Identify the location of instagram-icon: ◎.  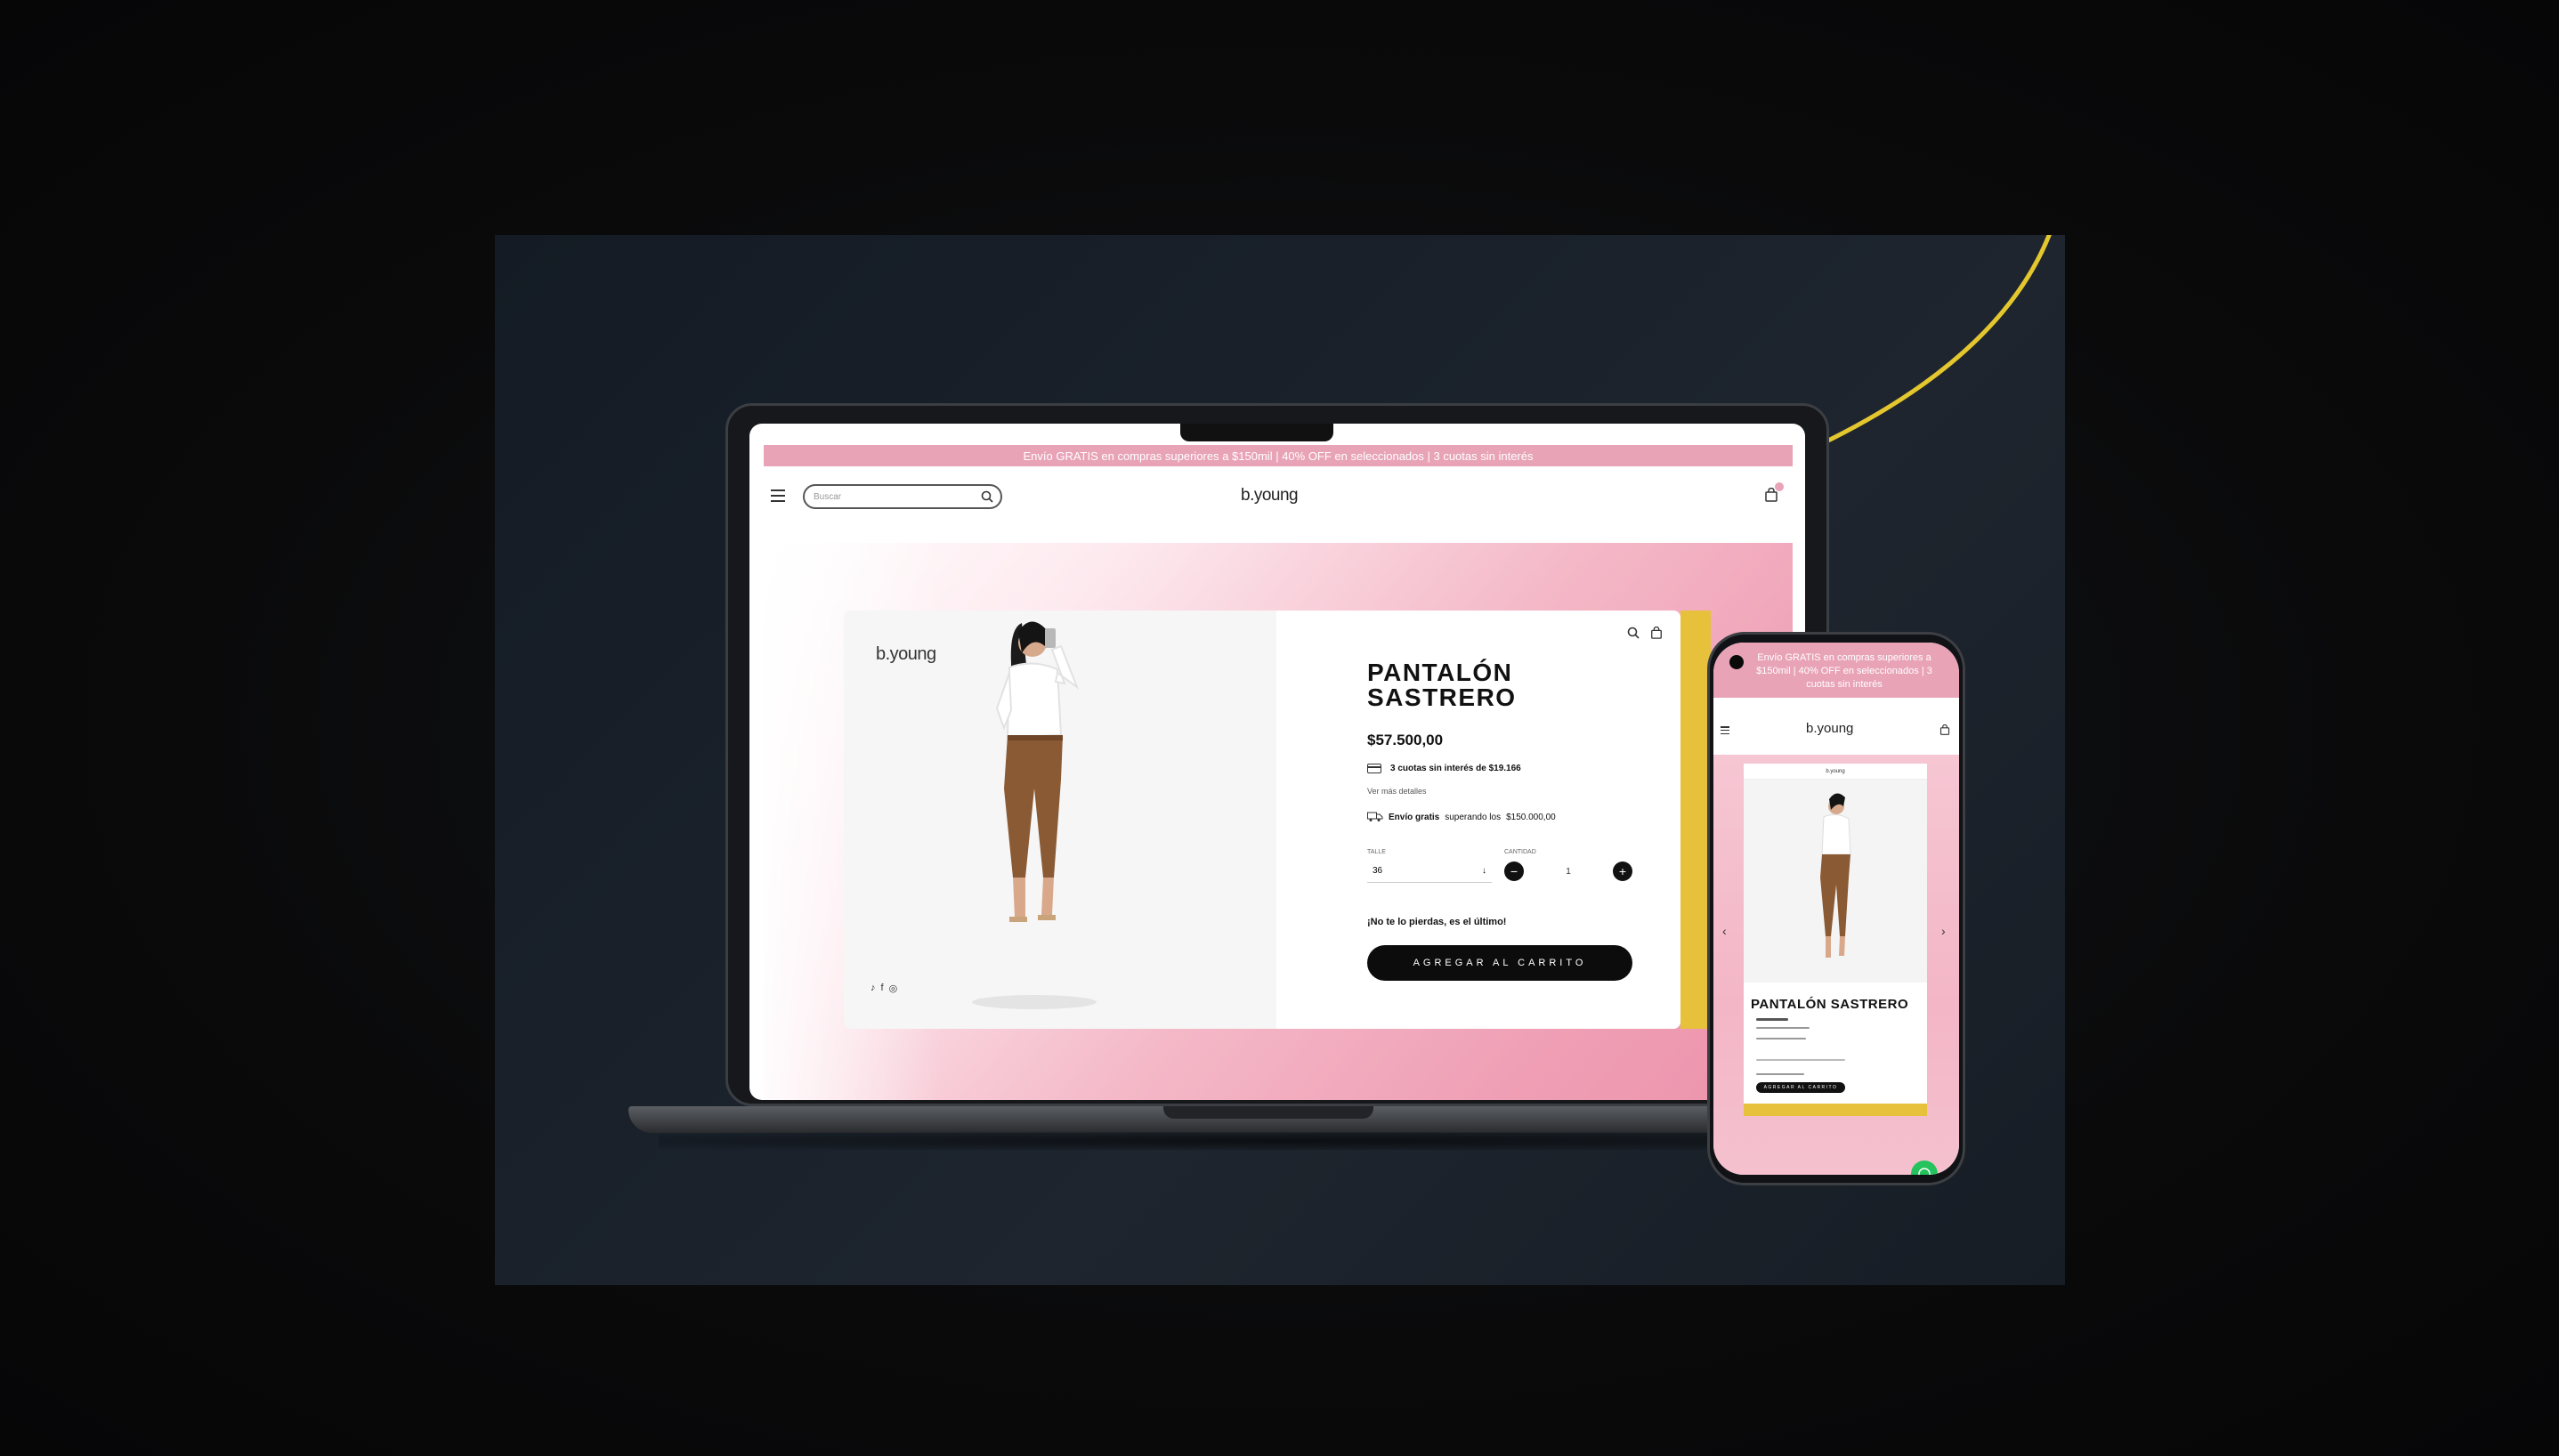
(893, 988).